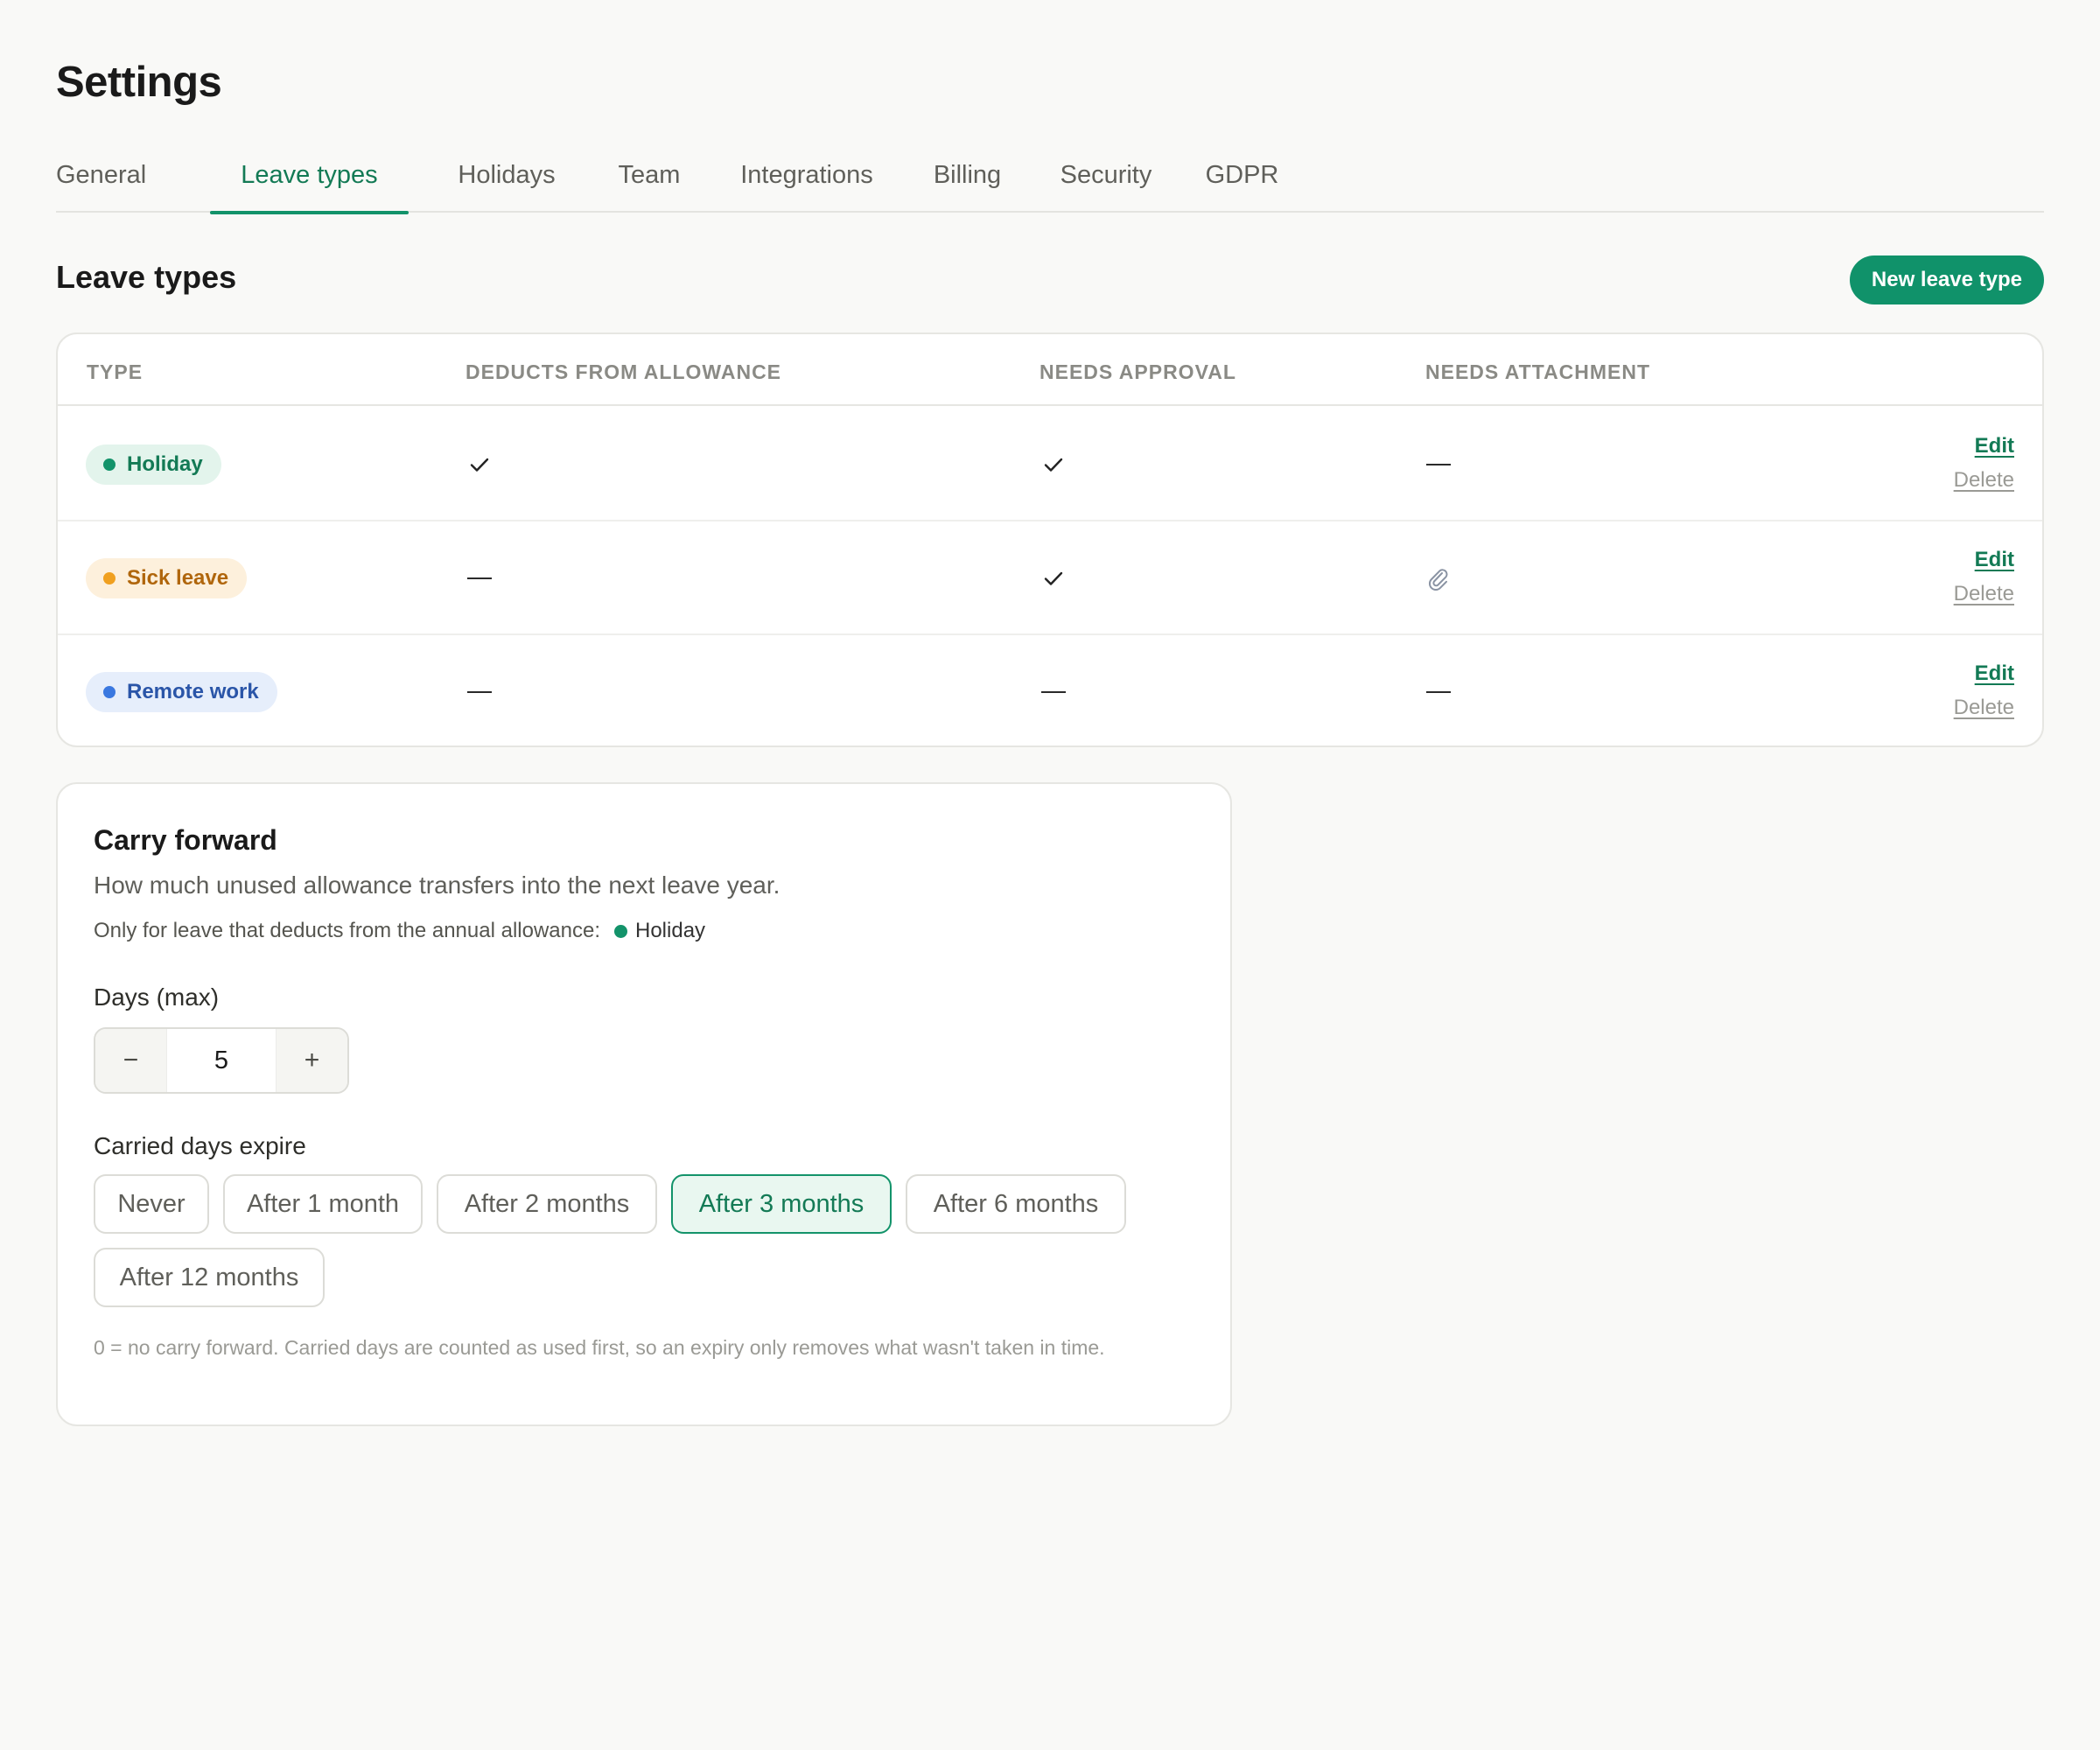  Describe the element at coordinates (506, 176) in the screenshot. I see `tab-holidays: Holidays` at that location.